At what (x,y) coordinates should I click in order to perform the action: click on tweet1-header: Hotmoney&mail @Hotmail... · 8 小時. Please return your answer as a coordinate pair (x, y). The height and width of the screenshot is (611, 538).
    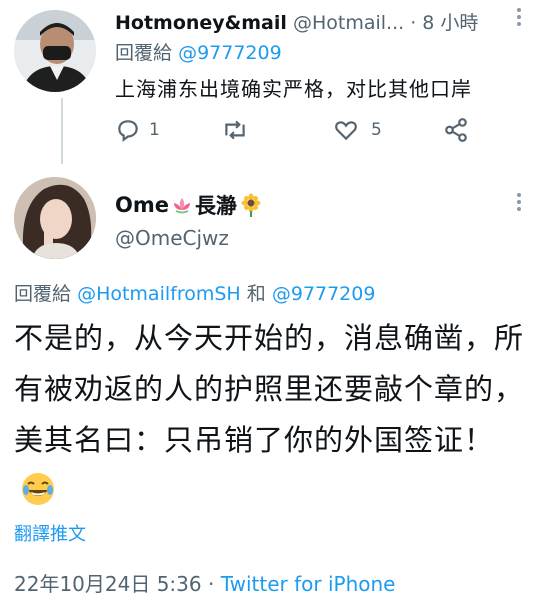
    Looking at the image, I should click on (296, 21).